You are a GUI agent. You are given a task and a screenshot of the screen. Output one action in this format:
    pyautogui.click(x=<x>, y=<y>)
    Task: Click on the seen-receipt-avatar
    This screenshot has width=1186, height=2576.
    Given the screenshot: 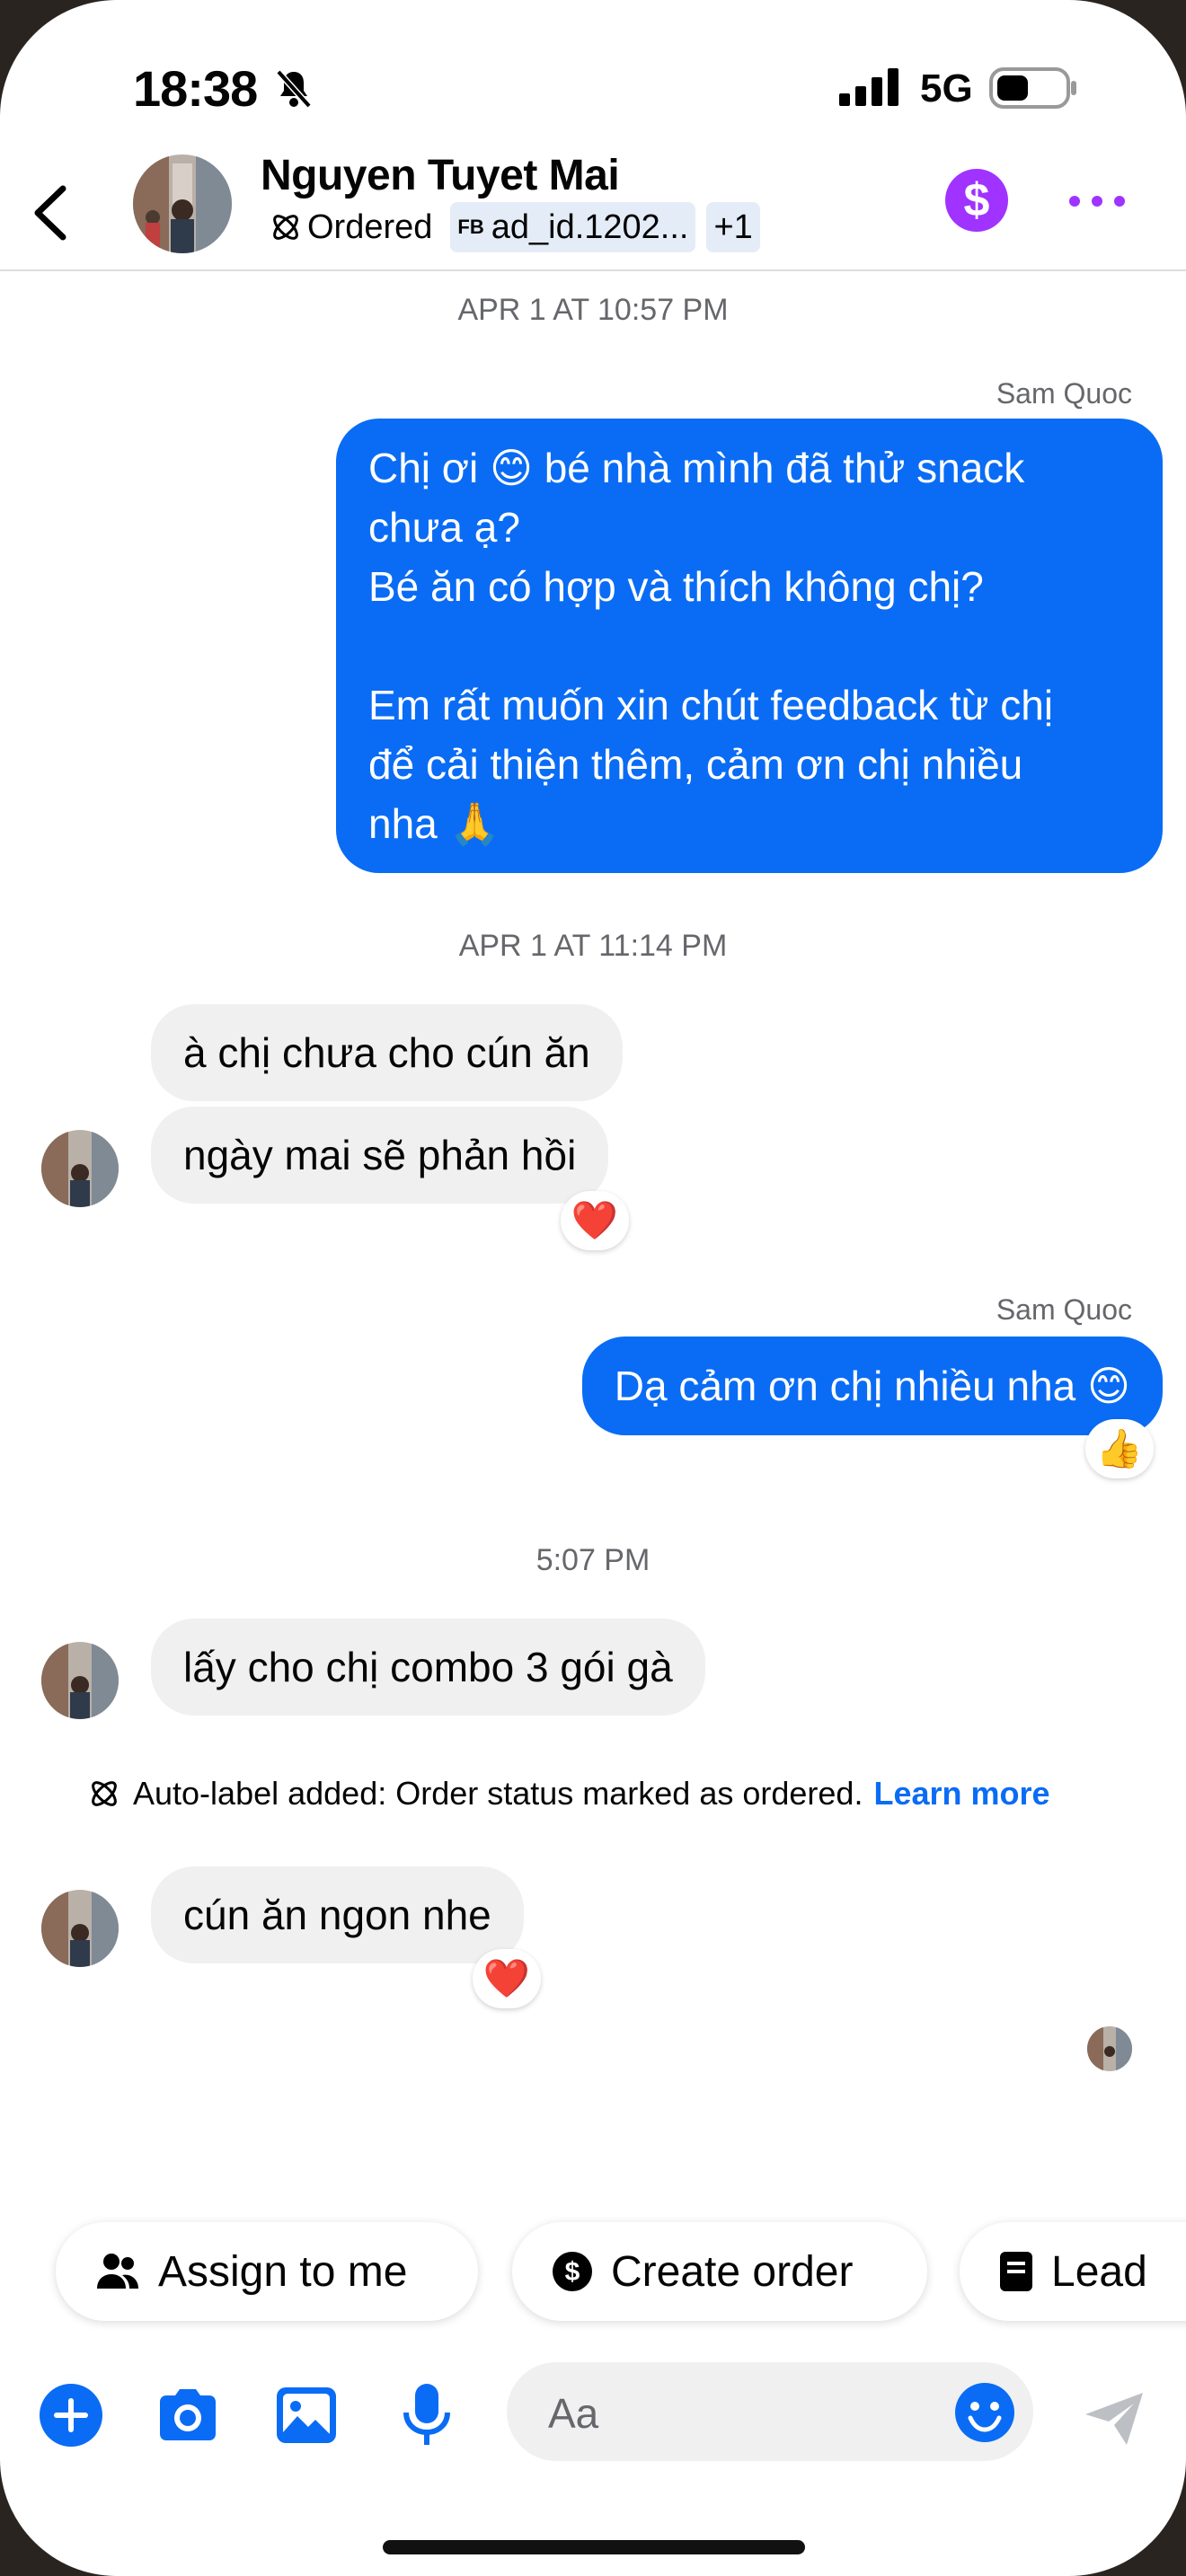 What is the action you would take?
    pyautogui.click(x=1109, y=2048)
    